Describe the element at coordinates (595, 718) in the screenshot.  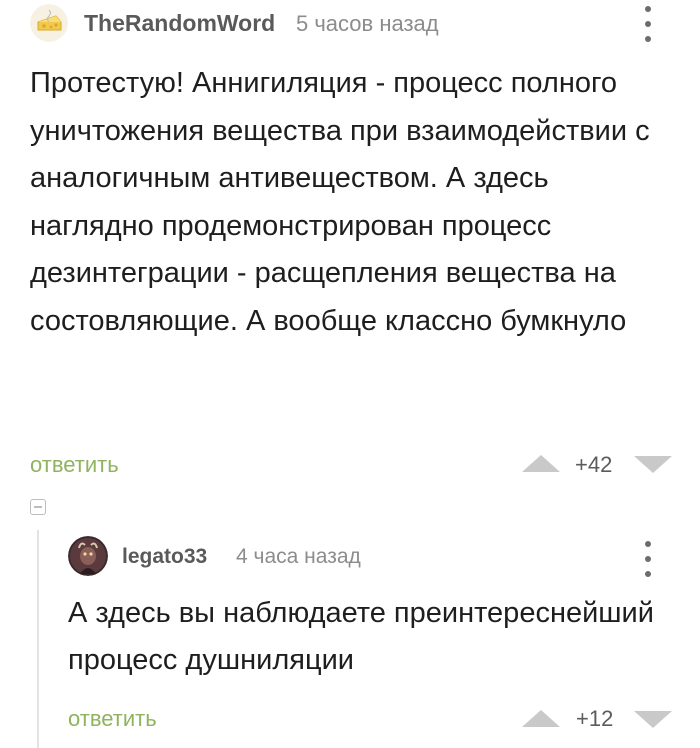
I see `comment-rating: +12` at that location.